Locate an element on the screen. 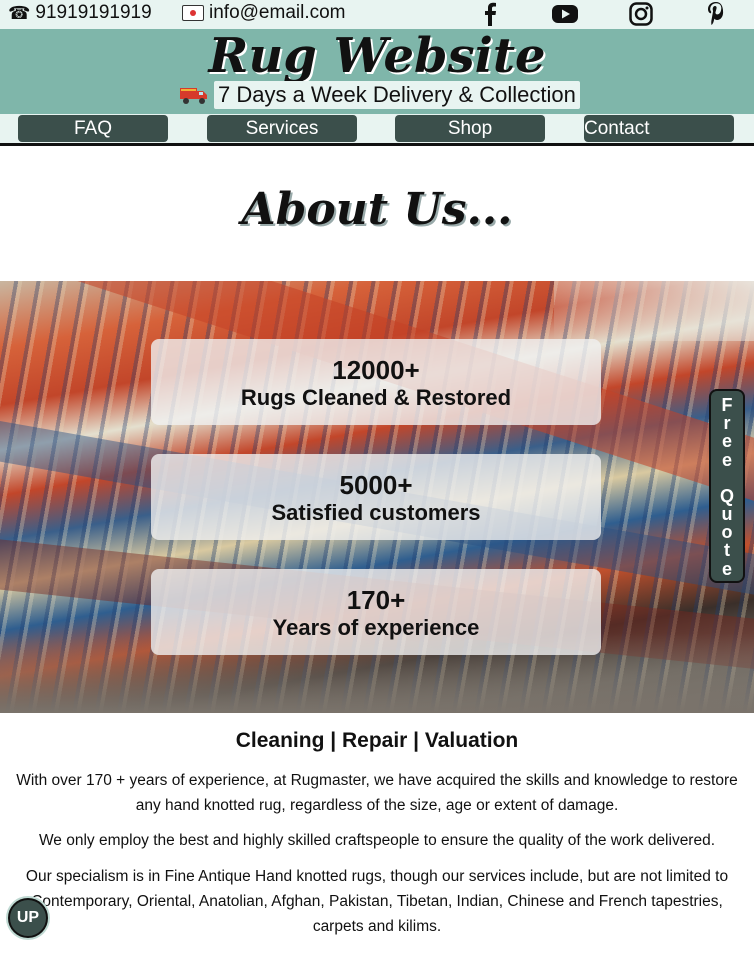  free-quote-tab: Free Quote is located at coordinates (727, 486).